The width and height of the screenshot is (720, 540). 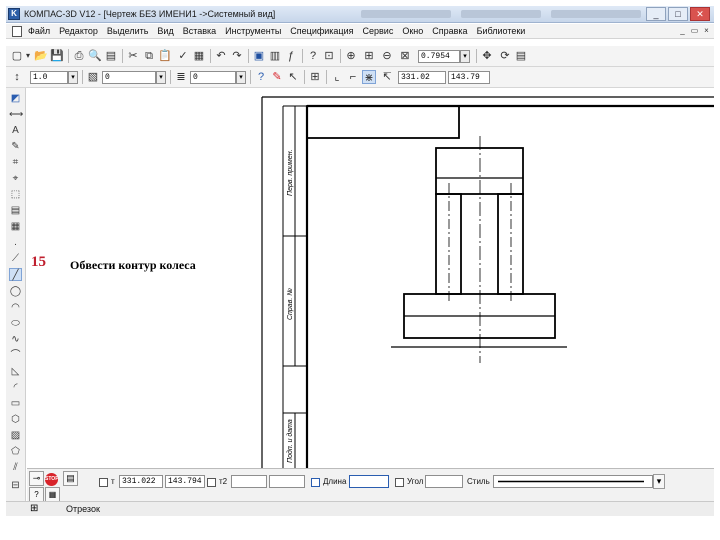 What do you see at coordinates (15, 194) in the screenshot?
I see `select-tool-icon: ⬚` at bounding box center [15, 194].